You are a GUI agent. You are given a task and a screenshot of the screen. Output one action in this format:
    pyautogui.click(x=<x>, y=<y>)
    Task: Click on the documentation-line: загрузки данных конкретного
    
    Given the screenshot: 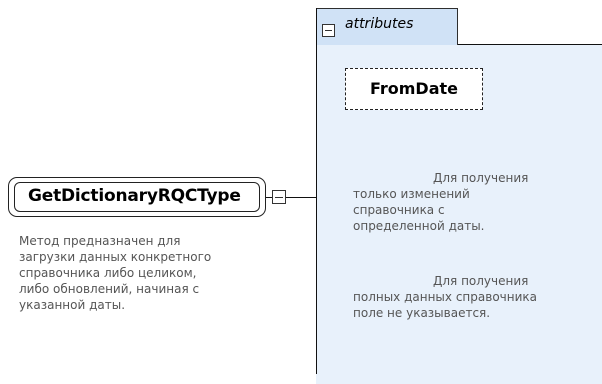 What is the action you would take?
    pyautogui.click(x=115, y=257)
    